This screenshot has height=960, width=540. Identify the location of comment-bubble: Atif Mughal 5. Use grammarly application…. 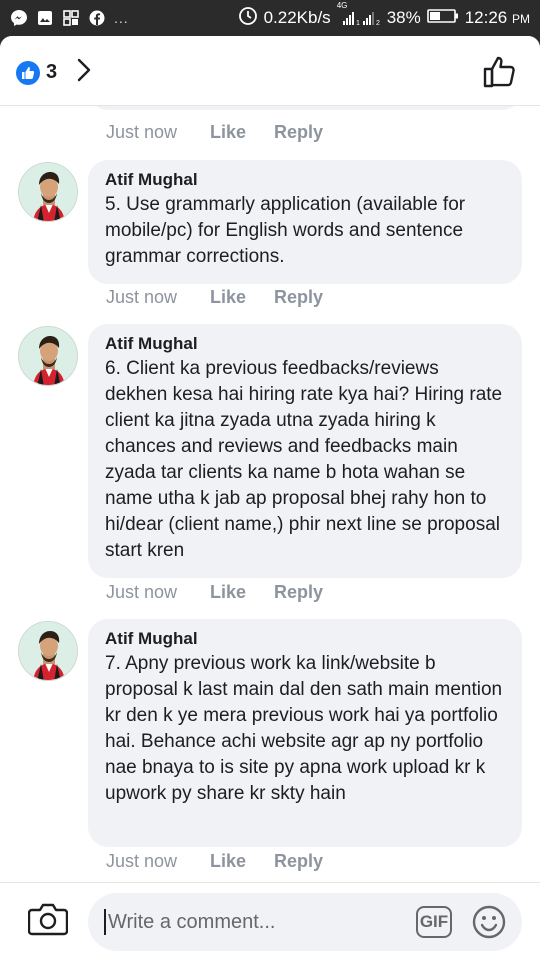
(305, 222).